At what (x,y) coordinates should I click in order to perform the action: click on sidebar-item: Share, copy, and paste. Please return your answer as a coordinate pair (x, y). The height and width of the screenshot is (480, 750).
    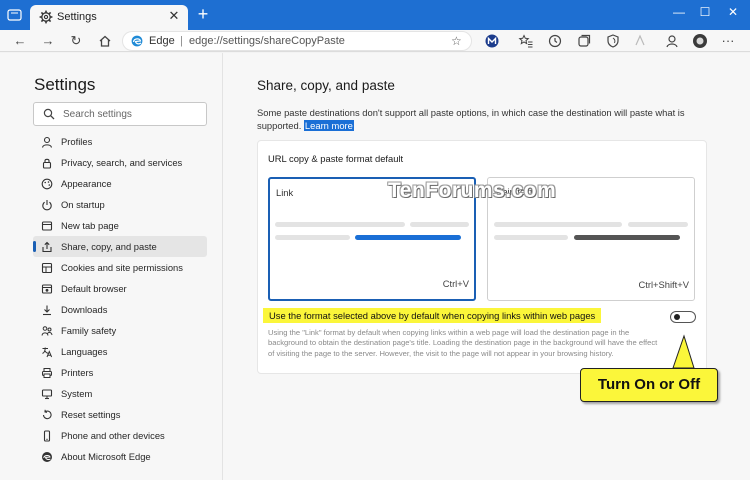
    Looking at the image, I should click on (120, 246).